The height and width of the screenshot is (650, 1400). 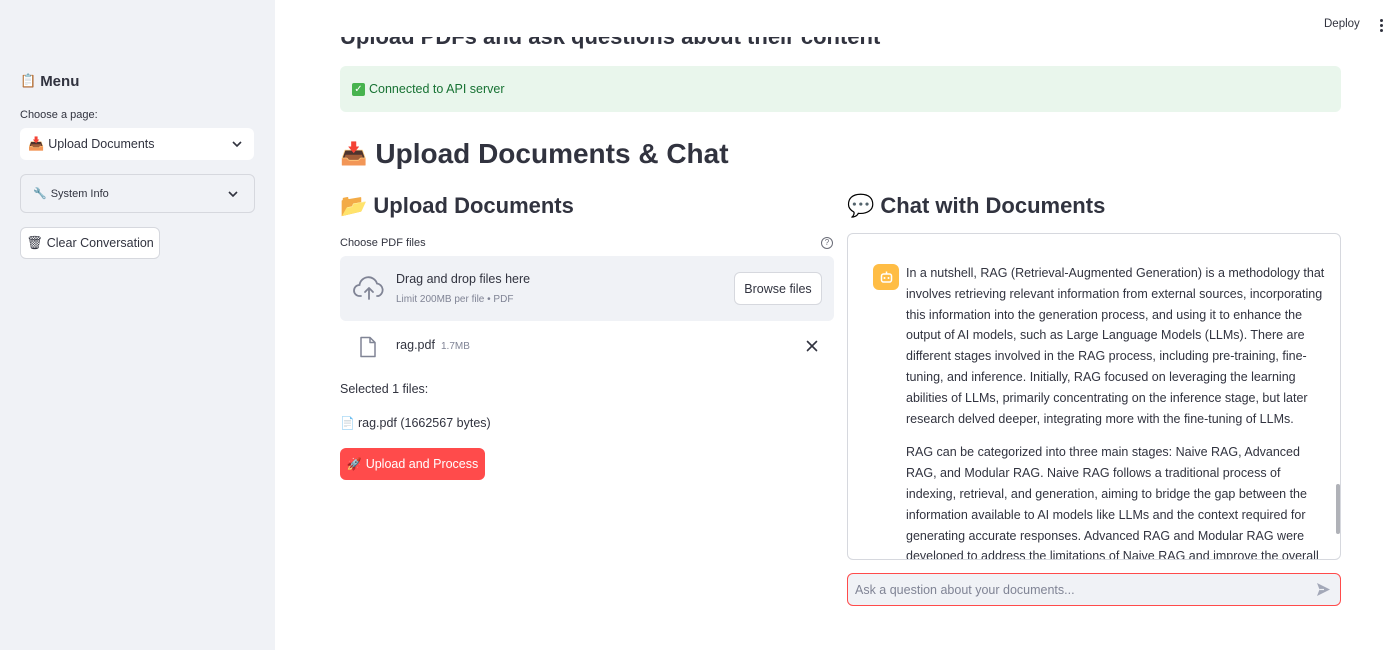 What do you see at coordinates (358, 89) in the screenshot?
I see `check-mark-icon: ✓` at bounding box center [358, 89].